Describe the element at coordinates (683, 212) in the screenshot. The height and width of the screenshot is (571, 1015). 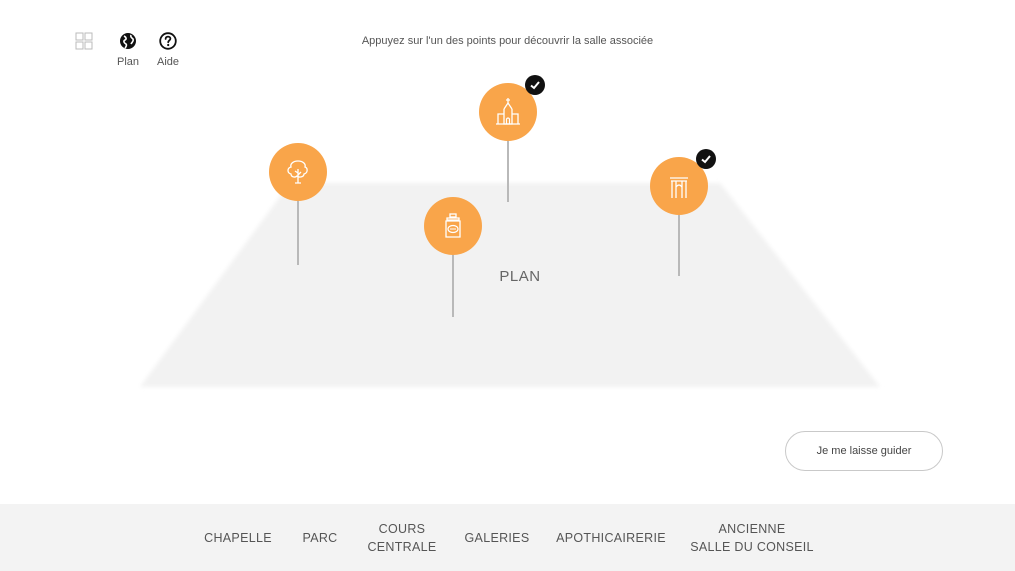
I see `pin-galeries` at that location.